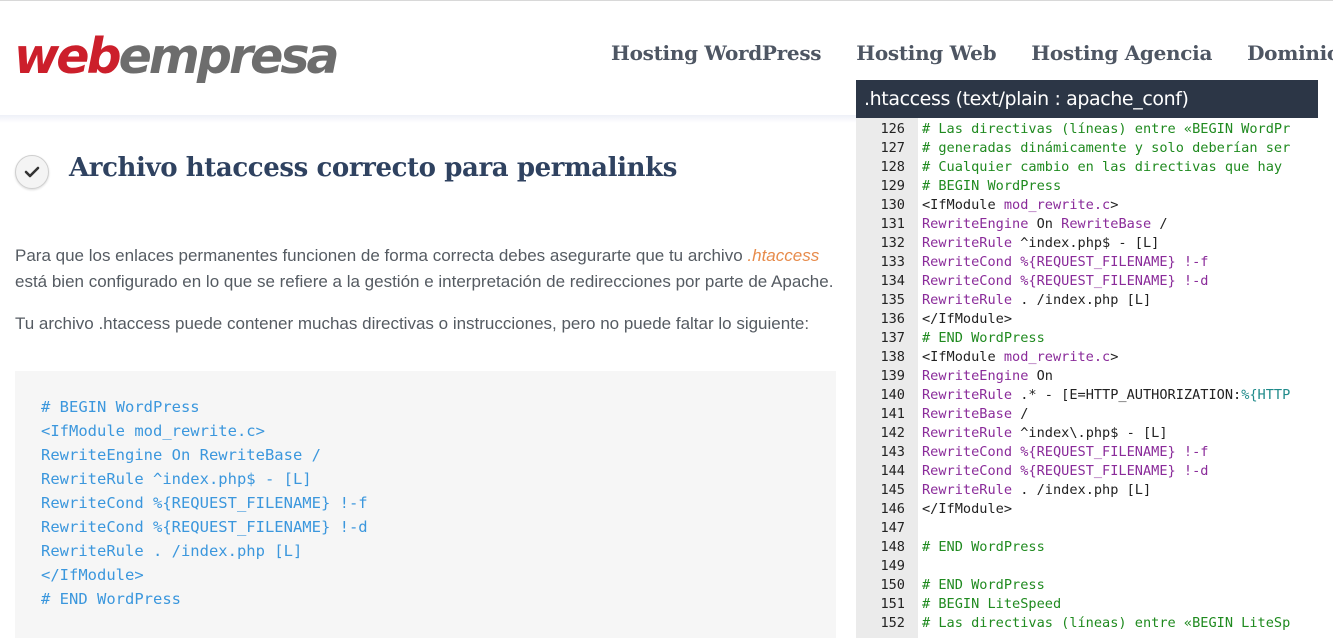  What do you see at coordinates (1087, 319) in the screenshot?
I see `editor-line: 136 </IfModule>` at bounding box center [1087, 319].